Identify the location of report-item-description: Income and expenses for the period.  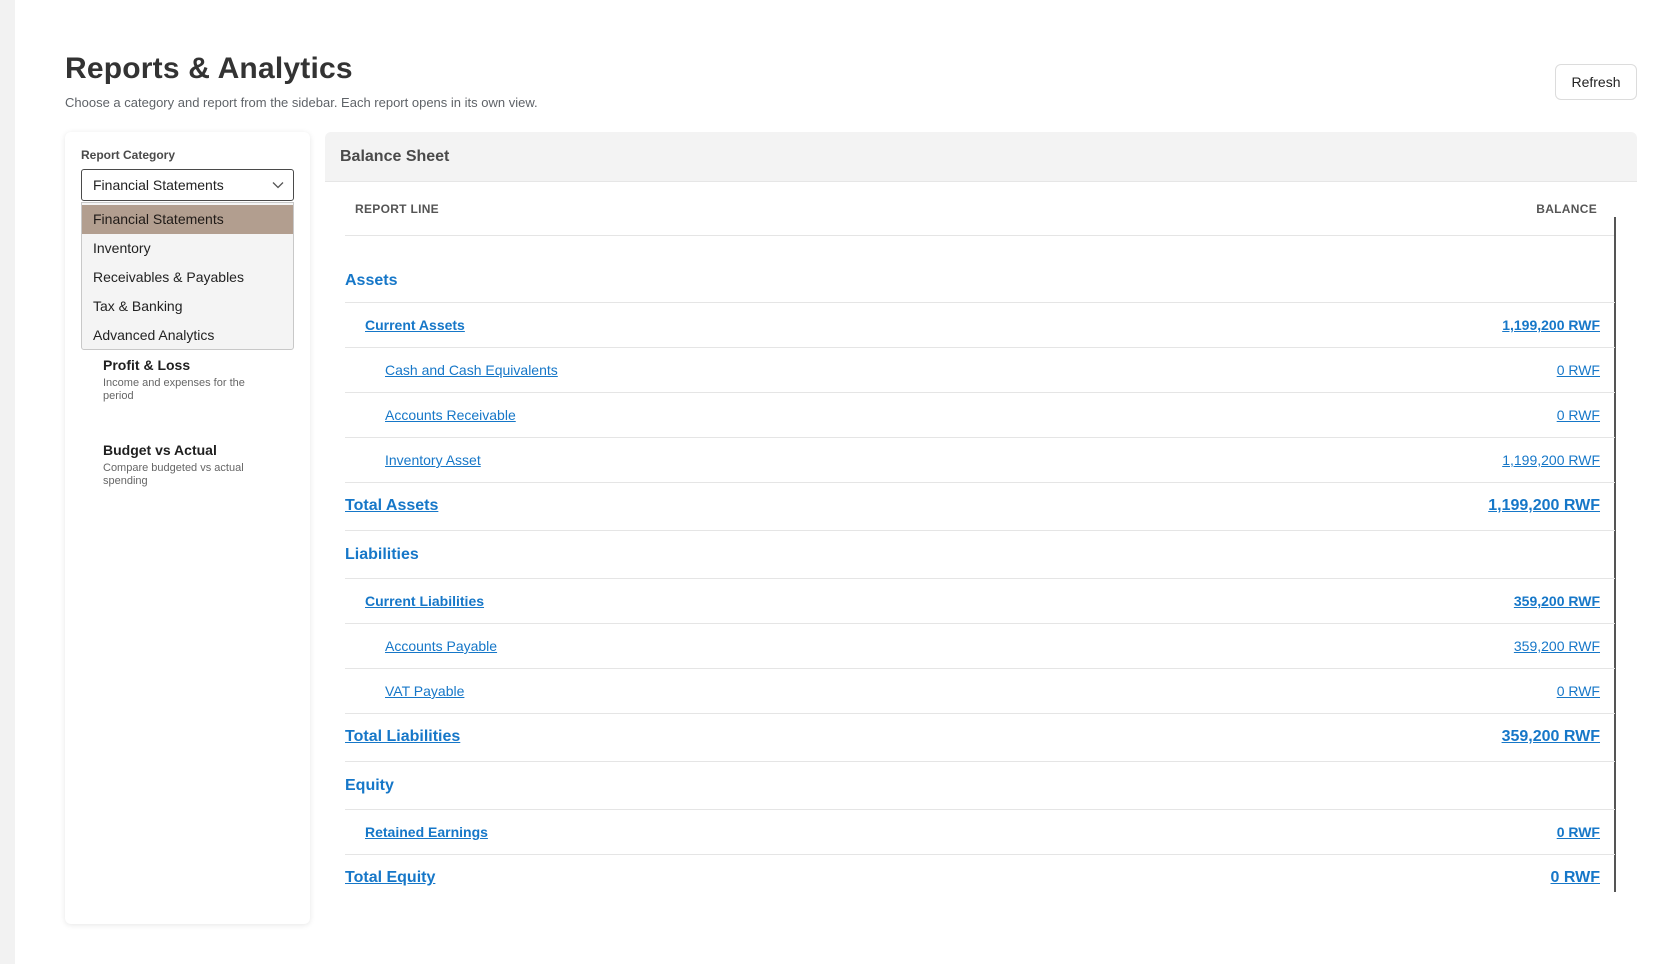
(174, 389).